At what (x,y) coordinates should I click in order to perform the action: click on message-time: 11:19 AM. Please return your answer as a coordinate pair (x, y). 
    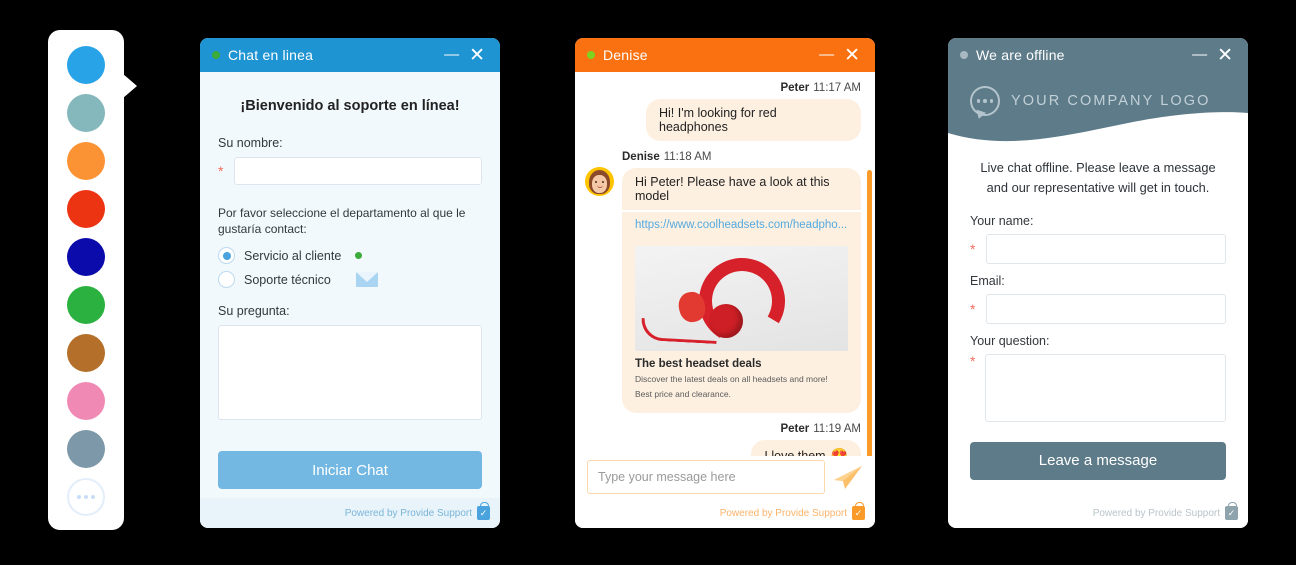
    Looking at the image, I should click on (837, 428).